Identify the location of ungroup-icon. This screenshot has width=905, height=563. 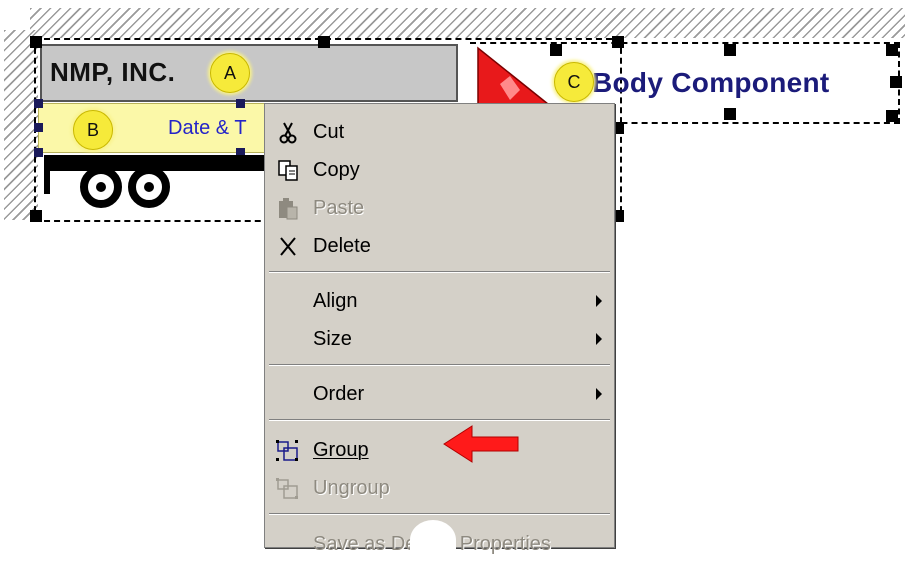
(287, 488).